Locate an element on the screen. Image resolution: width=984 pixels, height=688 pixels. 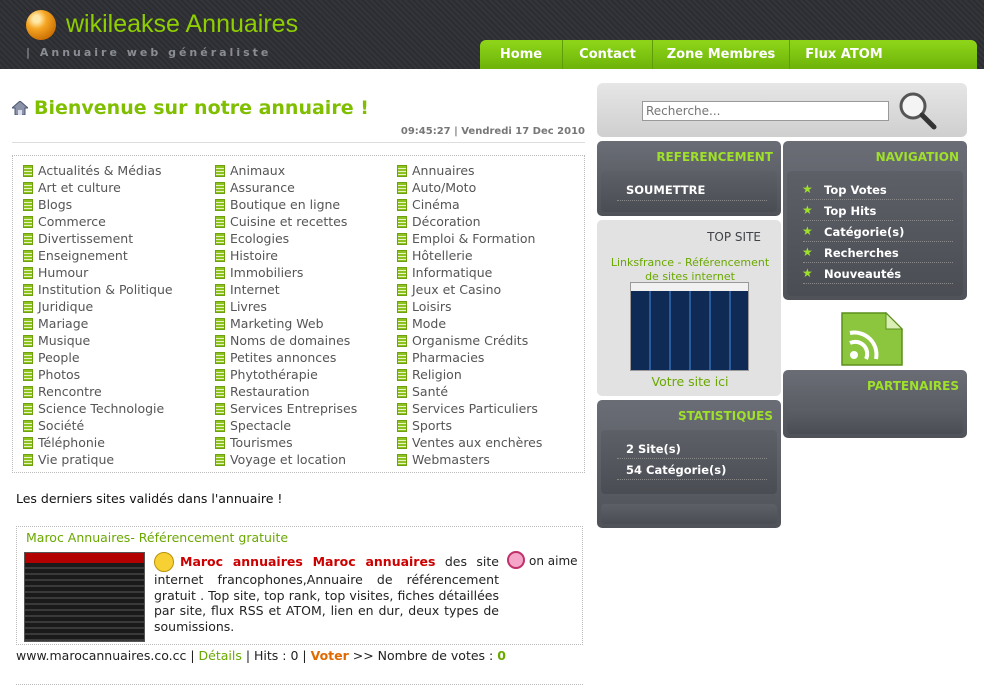
nav-home: Home is located at coordinates (521, 54).